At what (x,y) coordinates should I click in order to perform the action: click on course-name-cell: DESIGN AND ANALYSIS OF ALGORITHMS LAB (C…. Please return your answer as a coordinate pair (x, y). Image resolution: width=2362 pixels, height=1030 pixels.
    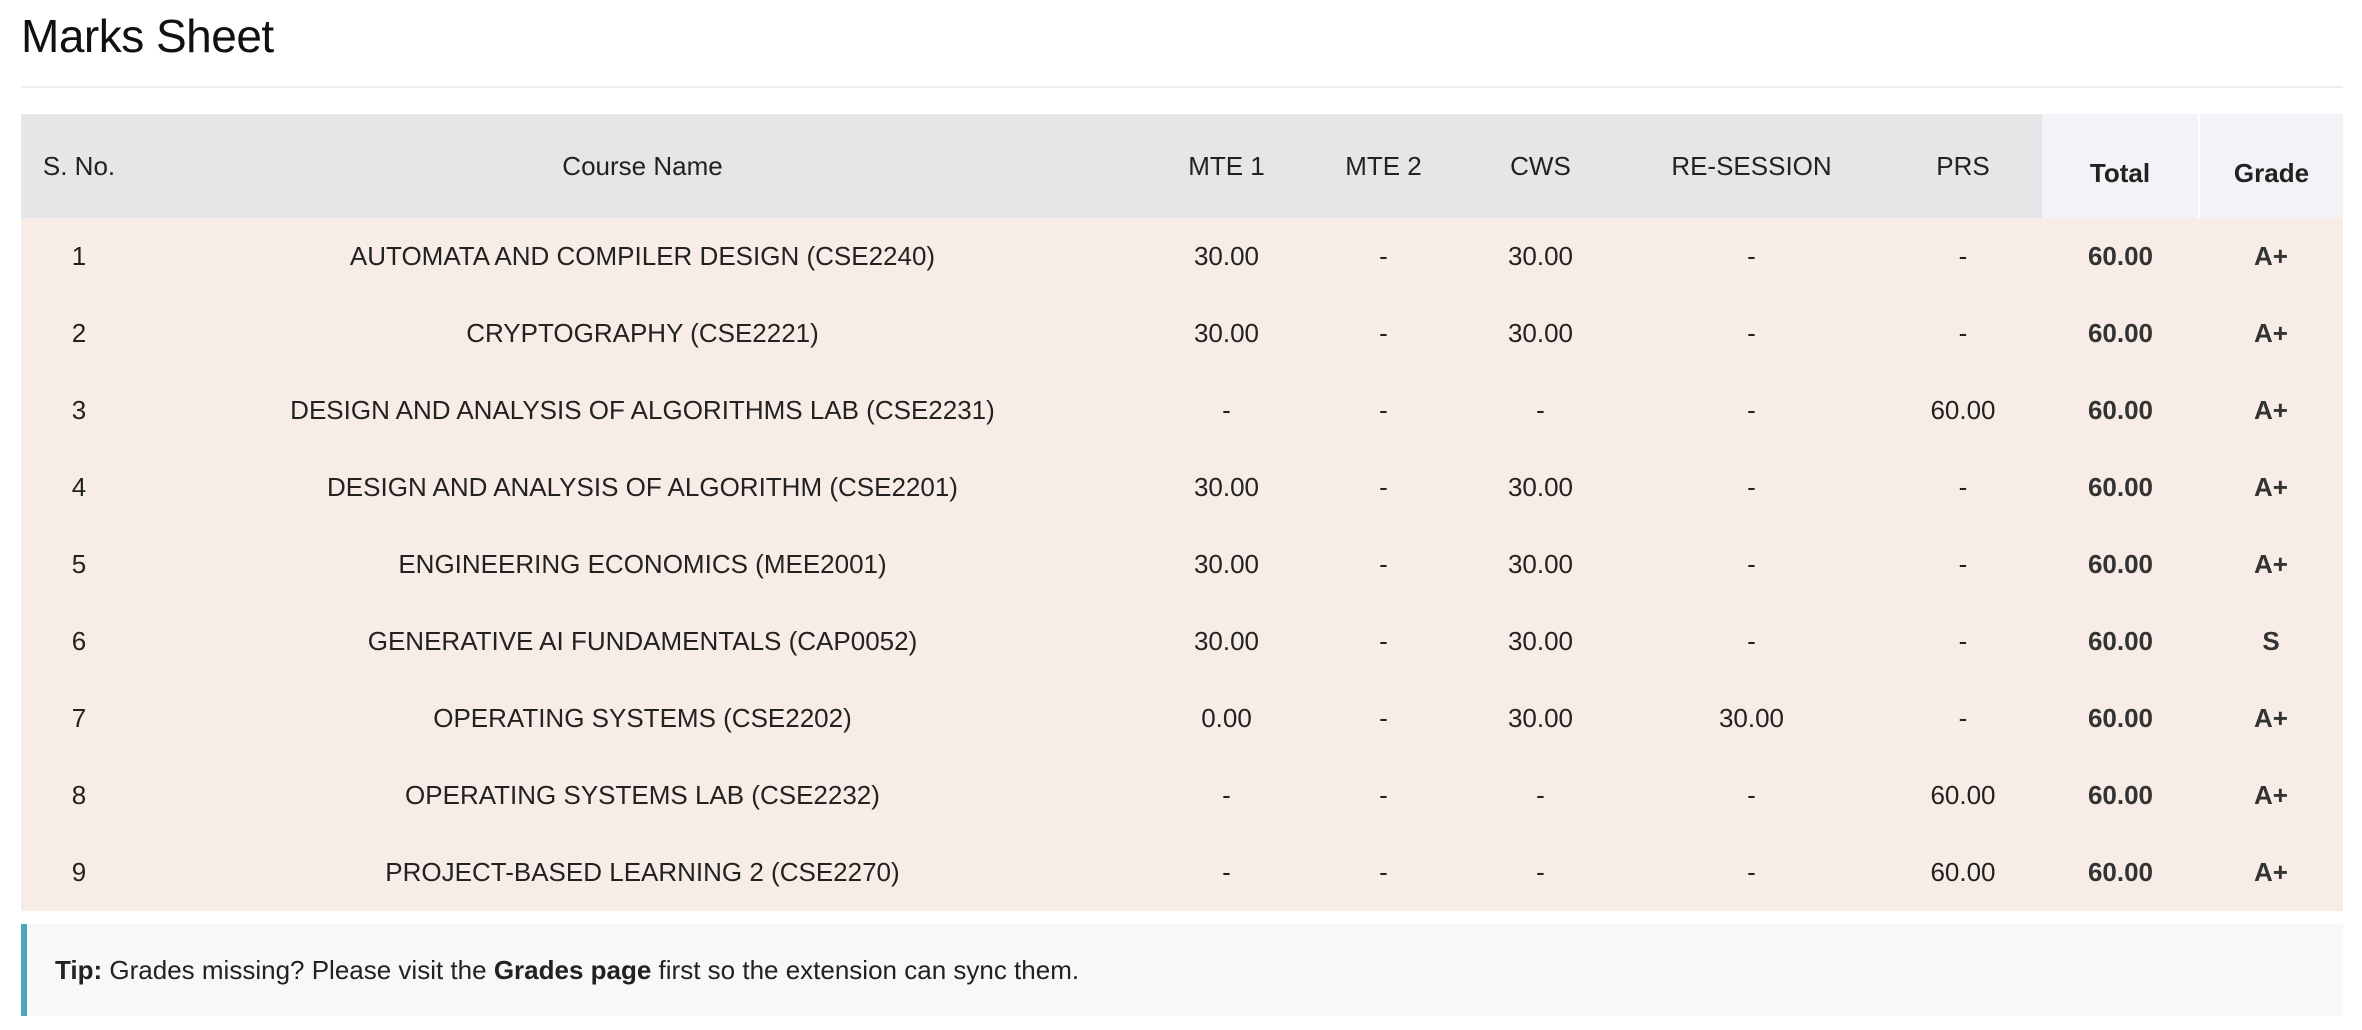
    Looking at the image, I should click on (642, 410).